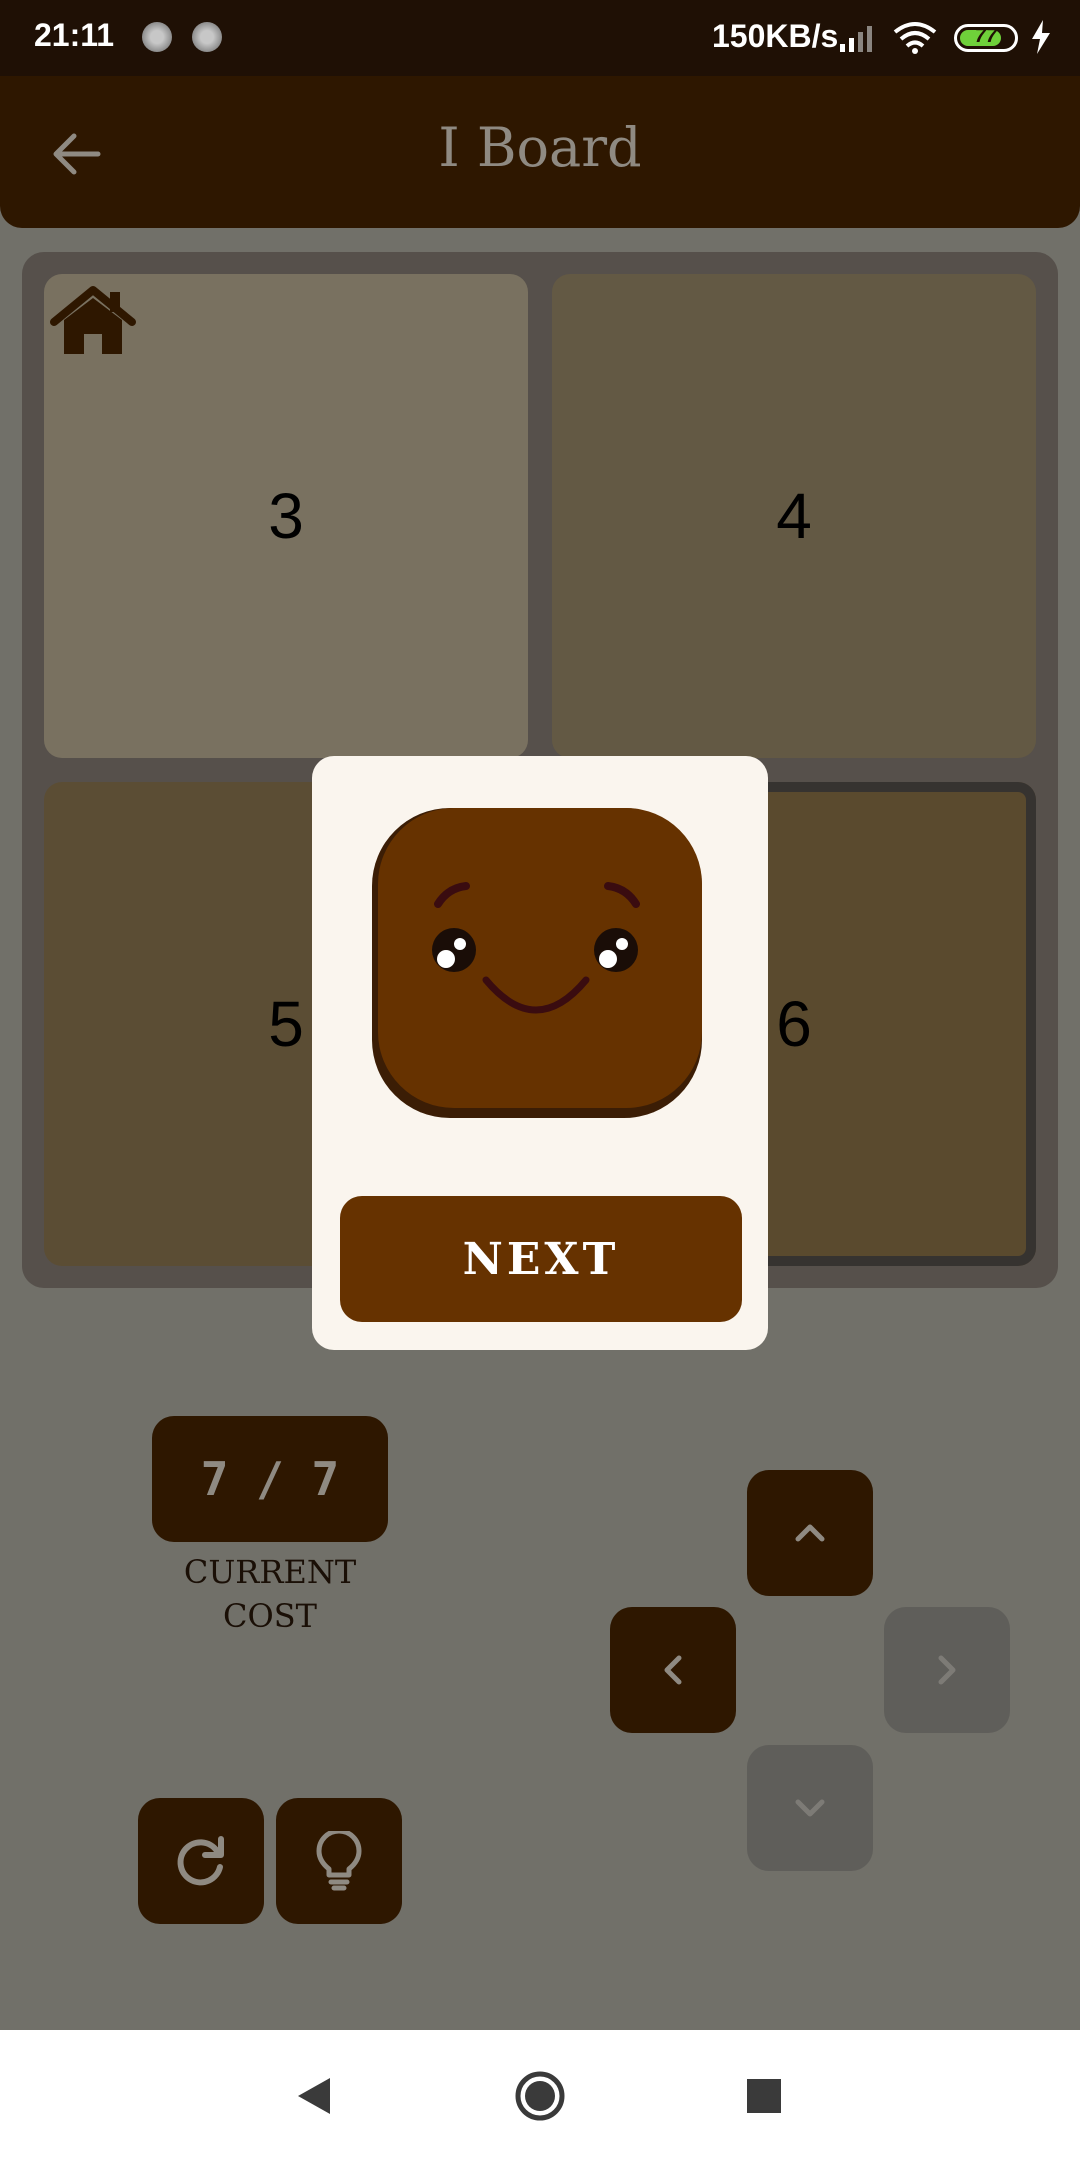  I want to click on hint-button, so click(339, 1861).